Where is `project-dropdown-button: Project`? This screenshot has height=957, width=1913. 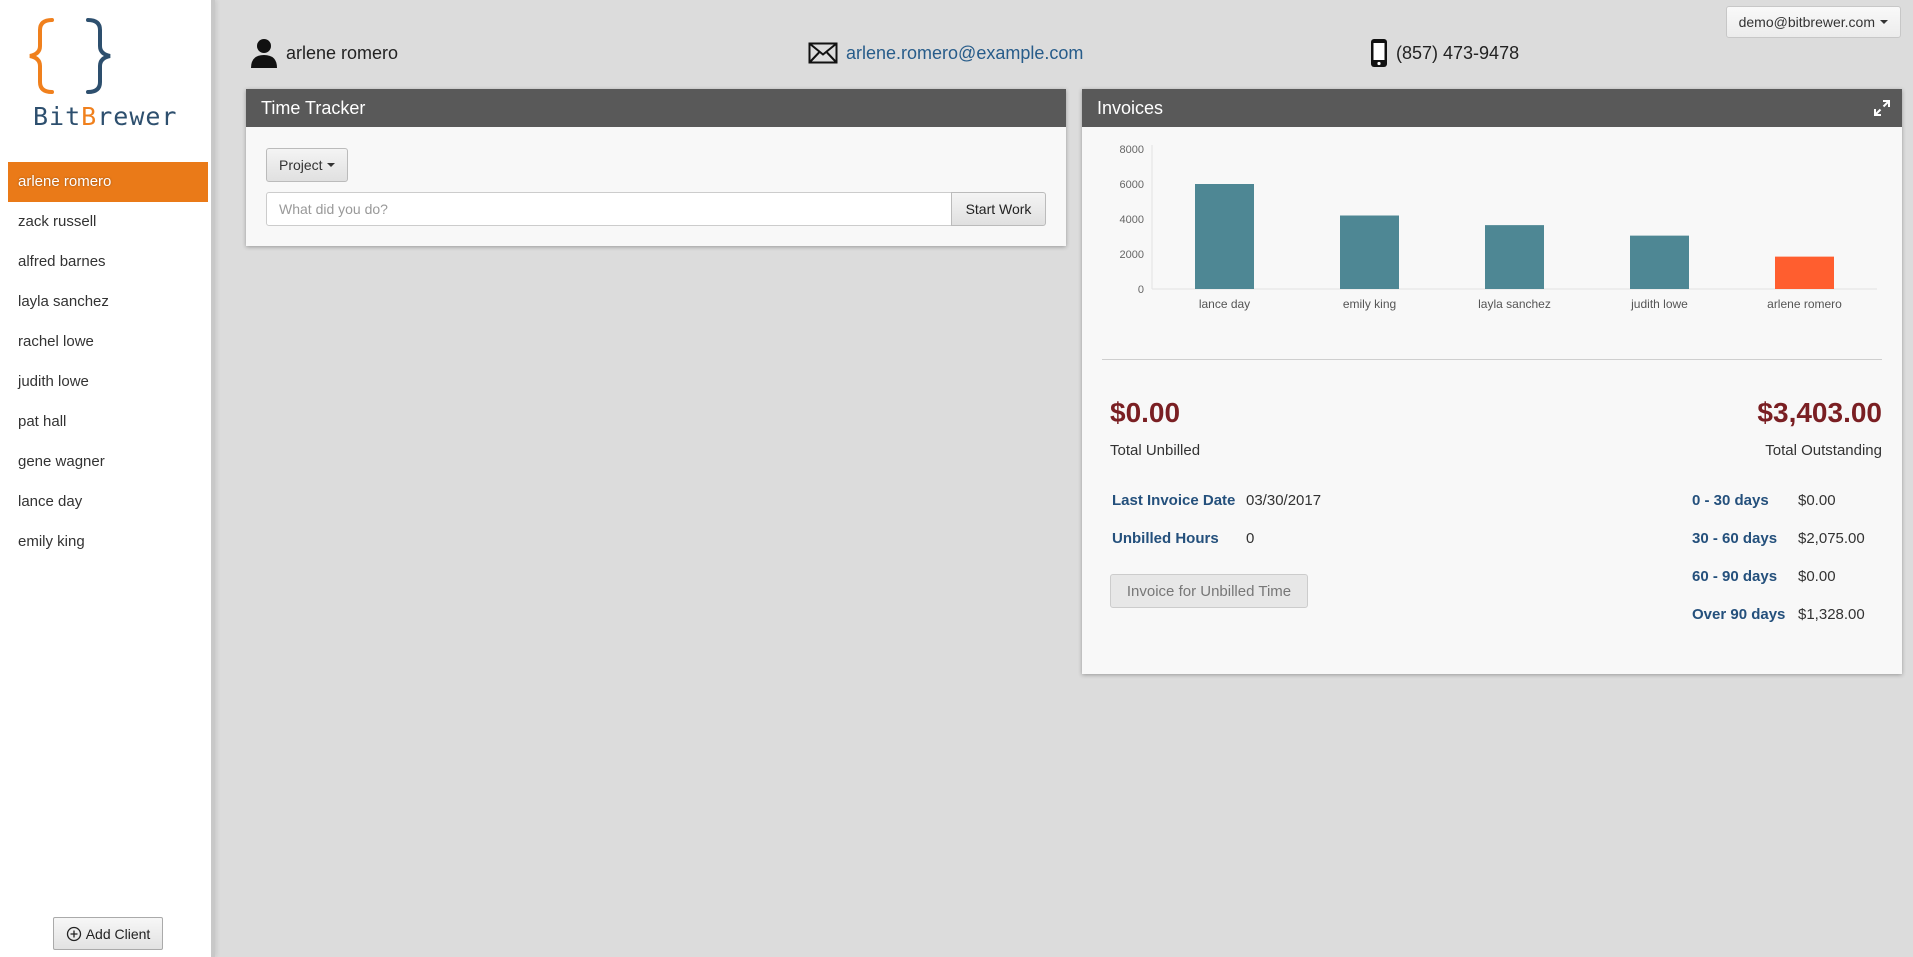 project-dropdown-button: Project is located at coordinates (307, 165).